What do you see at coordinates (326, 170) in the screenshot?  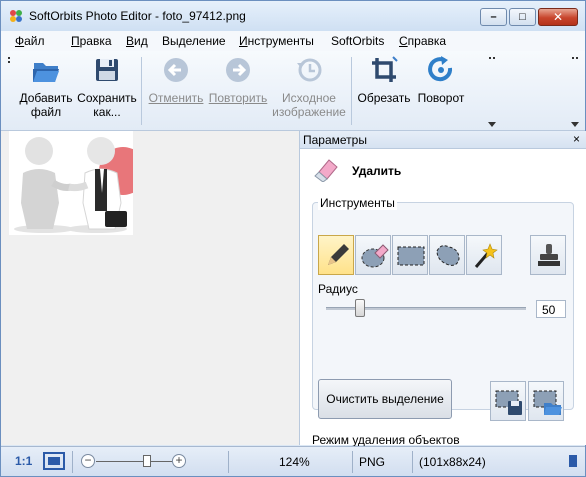 I see `eraser-icon` at bounding box center [326, 170].